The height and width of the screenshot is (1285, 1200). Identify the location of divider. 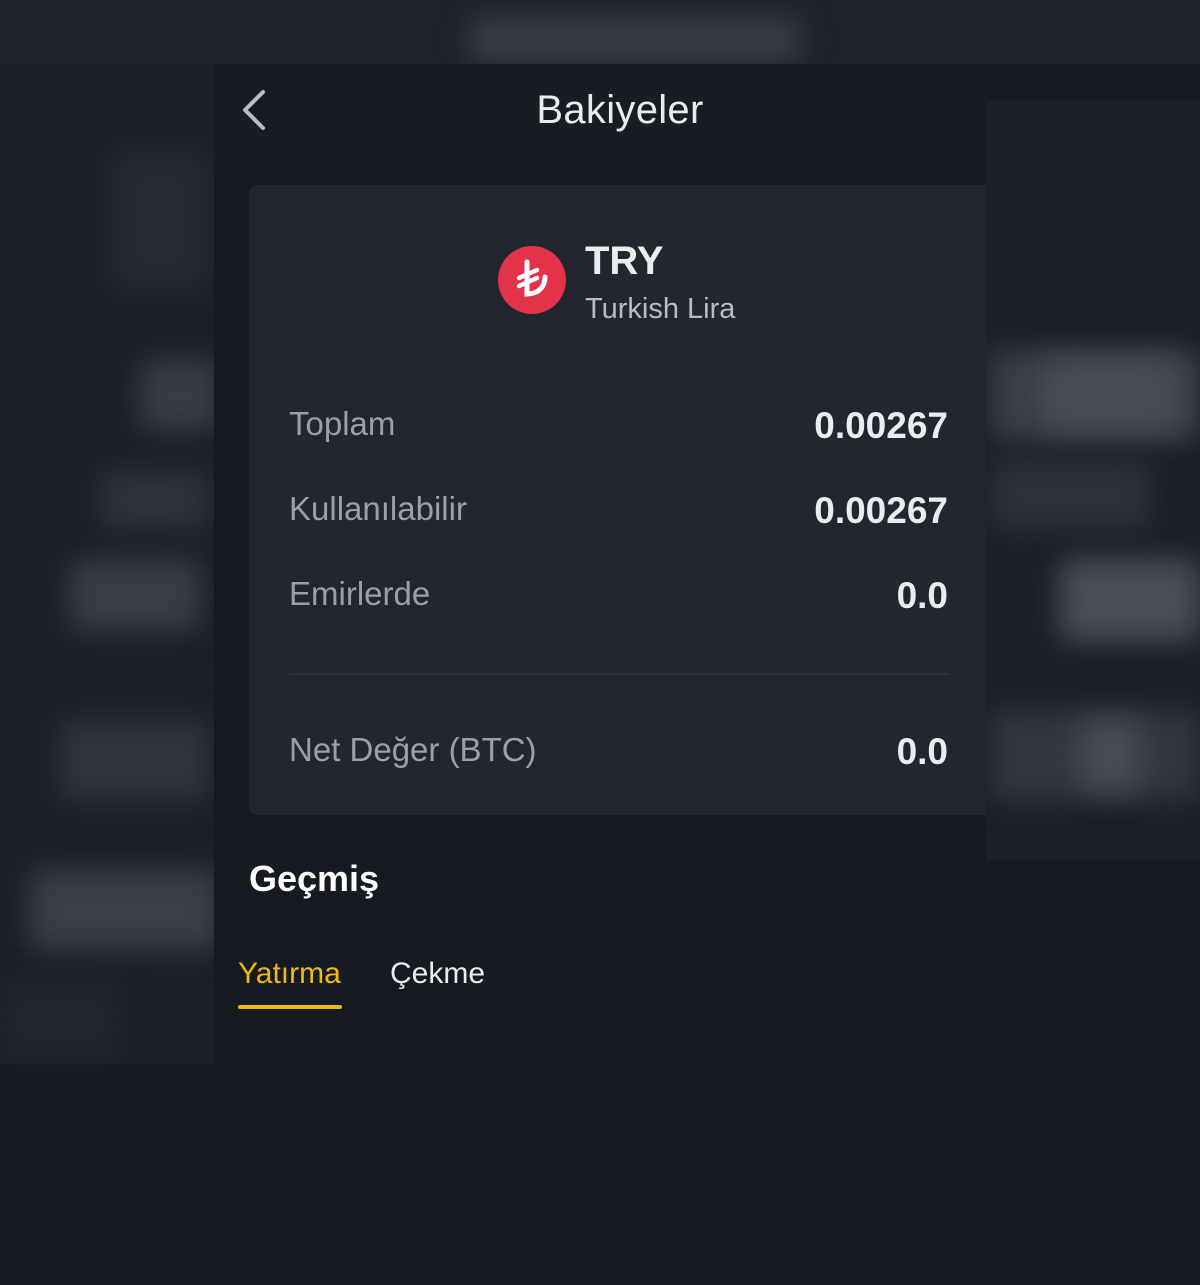
(618, 674).